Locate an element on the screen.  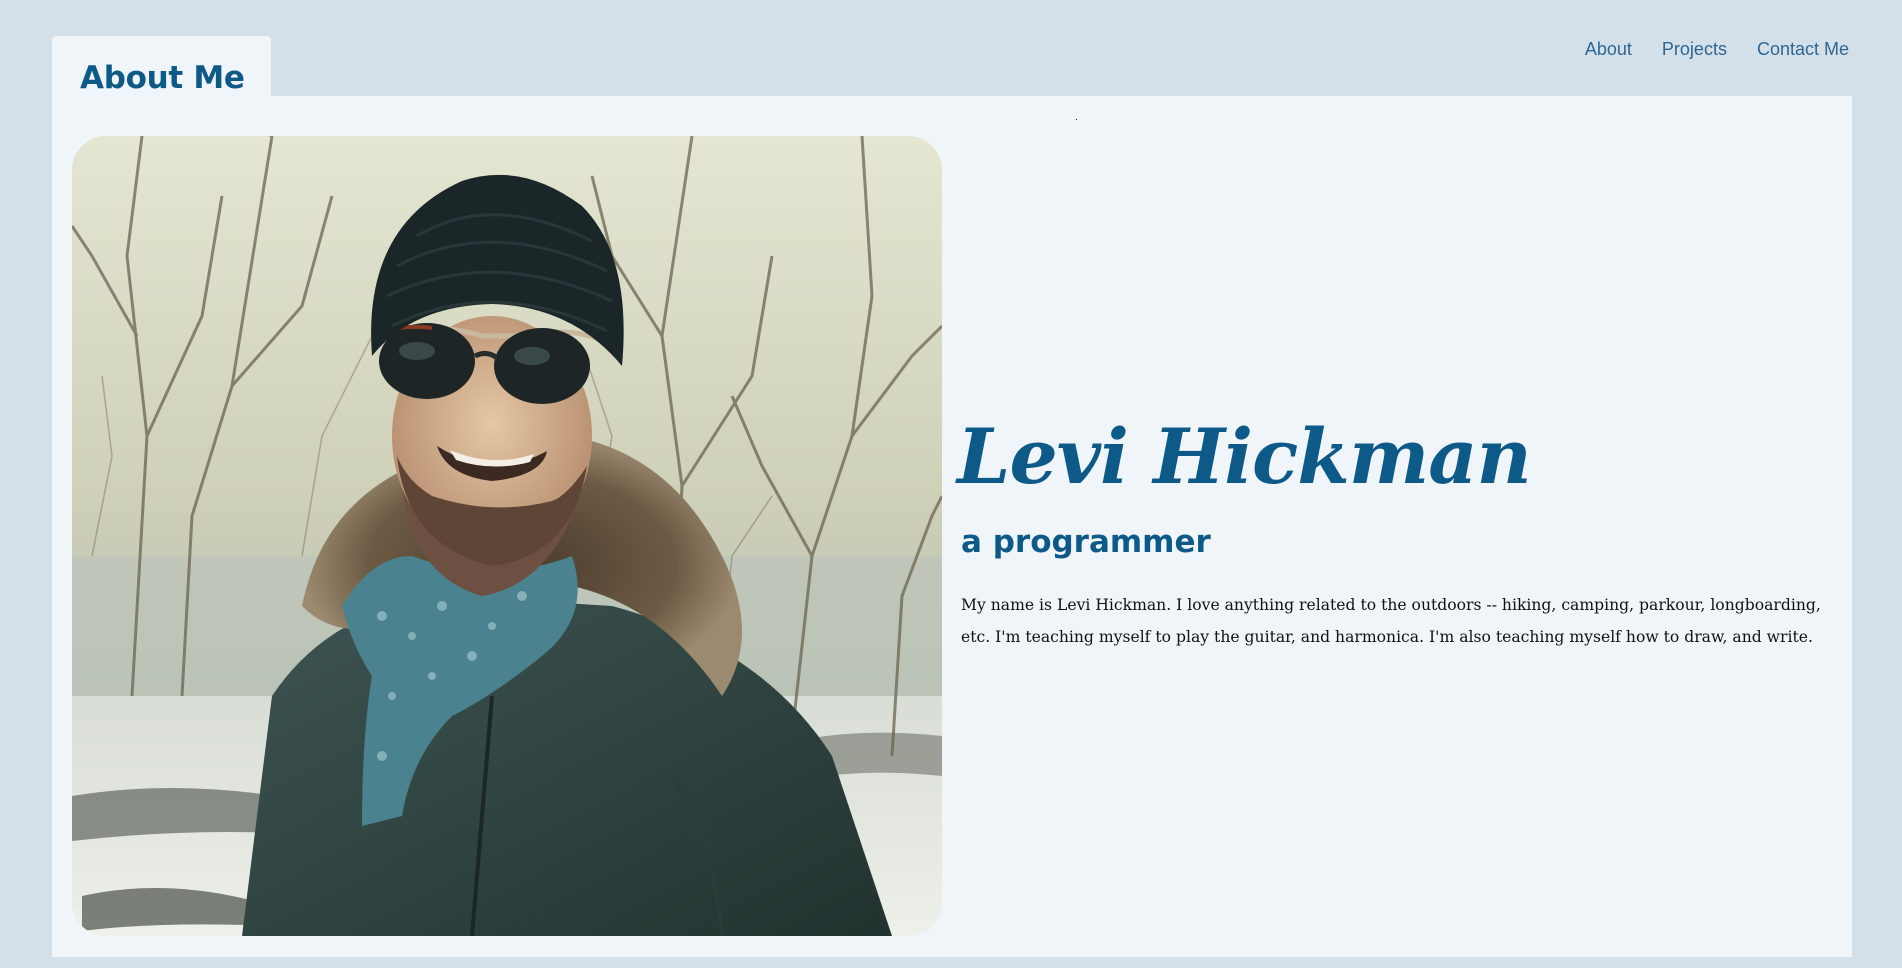
top-nav: About Projects Contact Me is located at coordinates (1717, 49).